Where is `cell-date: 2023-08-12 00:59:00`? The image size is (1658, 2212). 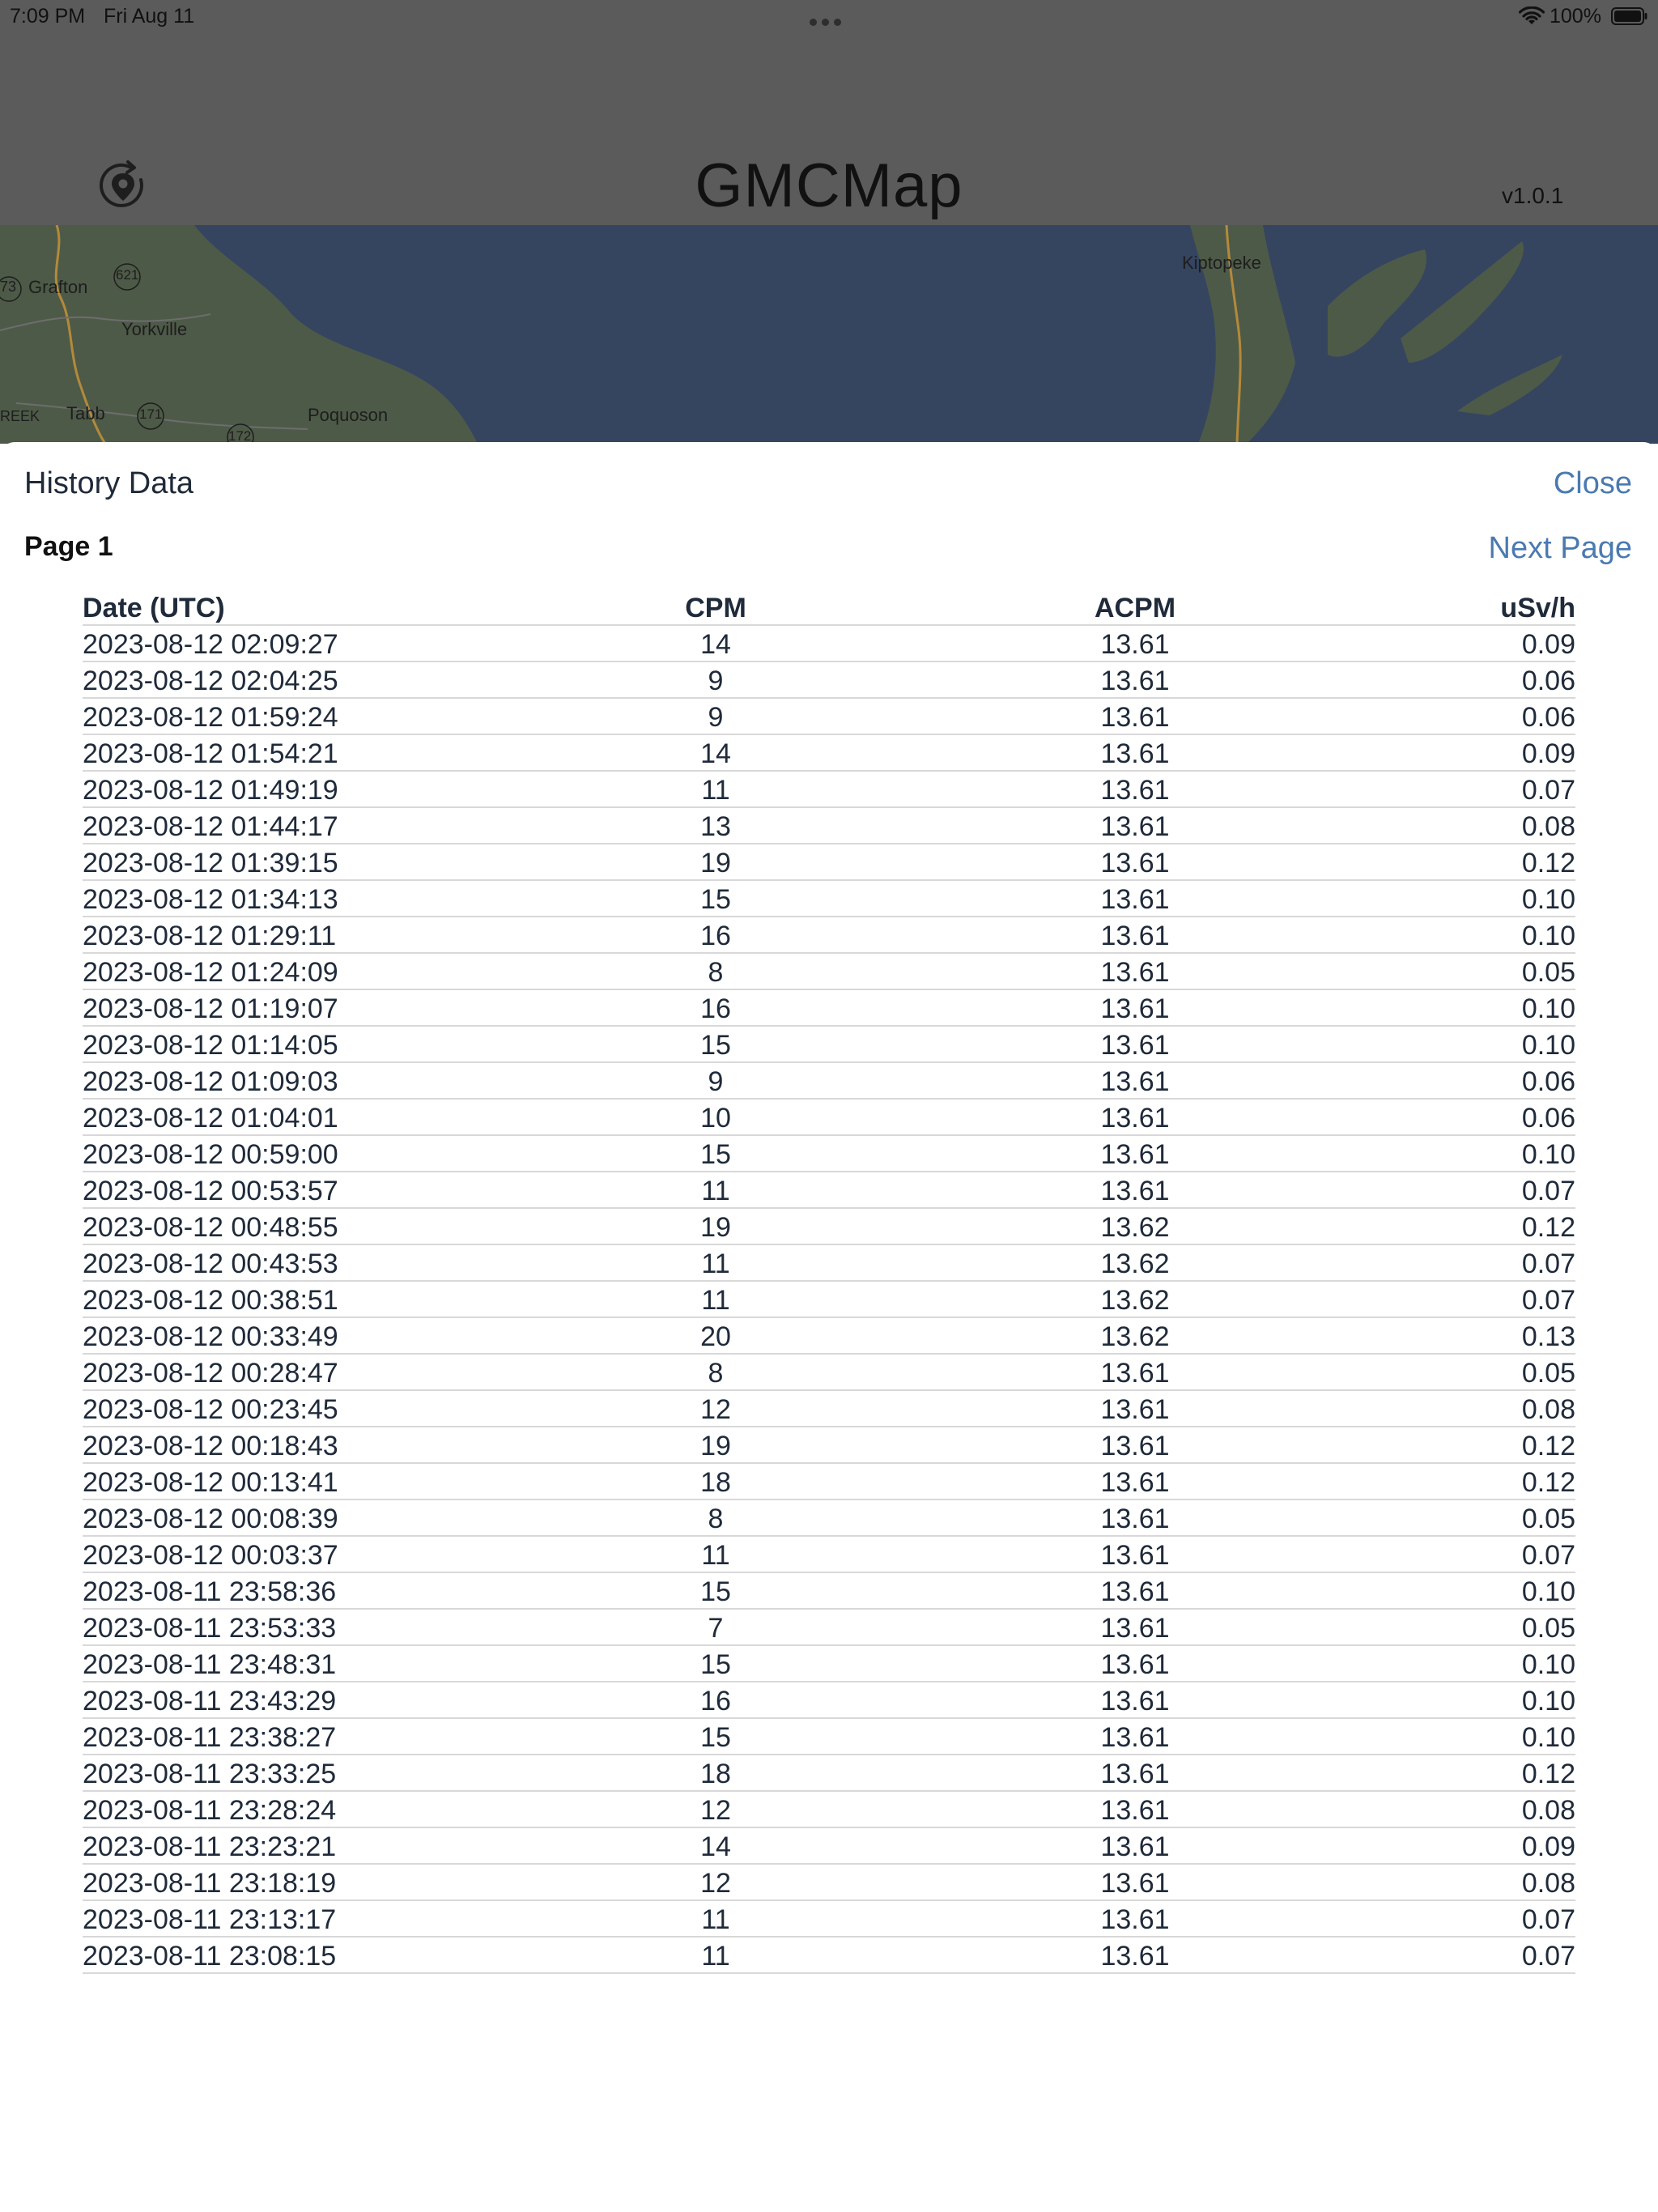 cell-date: 2023-08-12 00:59:00 is located at coordinates (210, 1154).